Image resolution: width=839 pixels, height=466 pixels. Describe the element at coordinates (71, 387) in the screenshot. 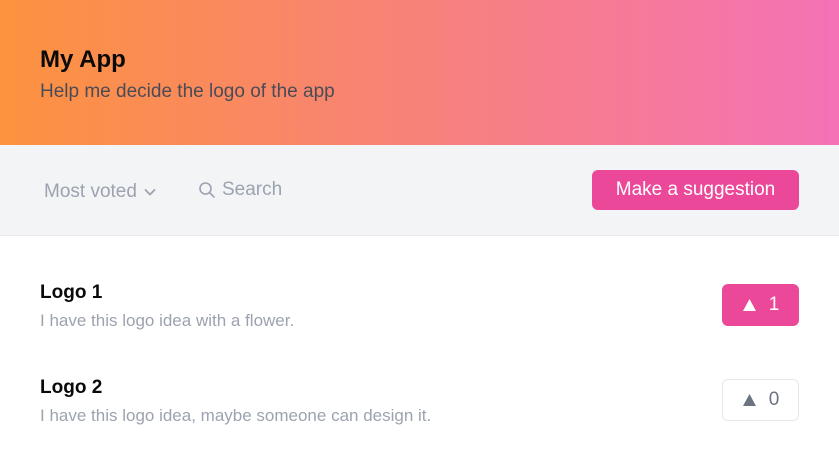

I see `suggestion-title: Logo 2` at that location.